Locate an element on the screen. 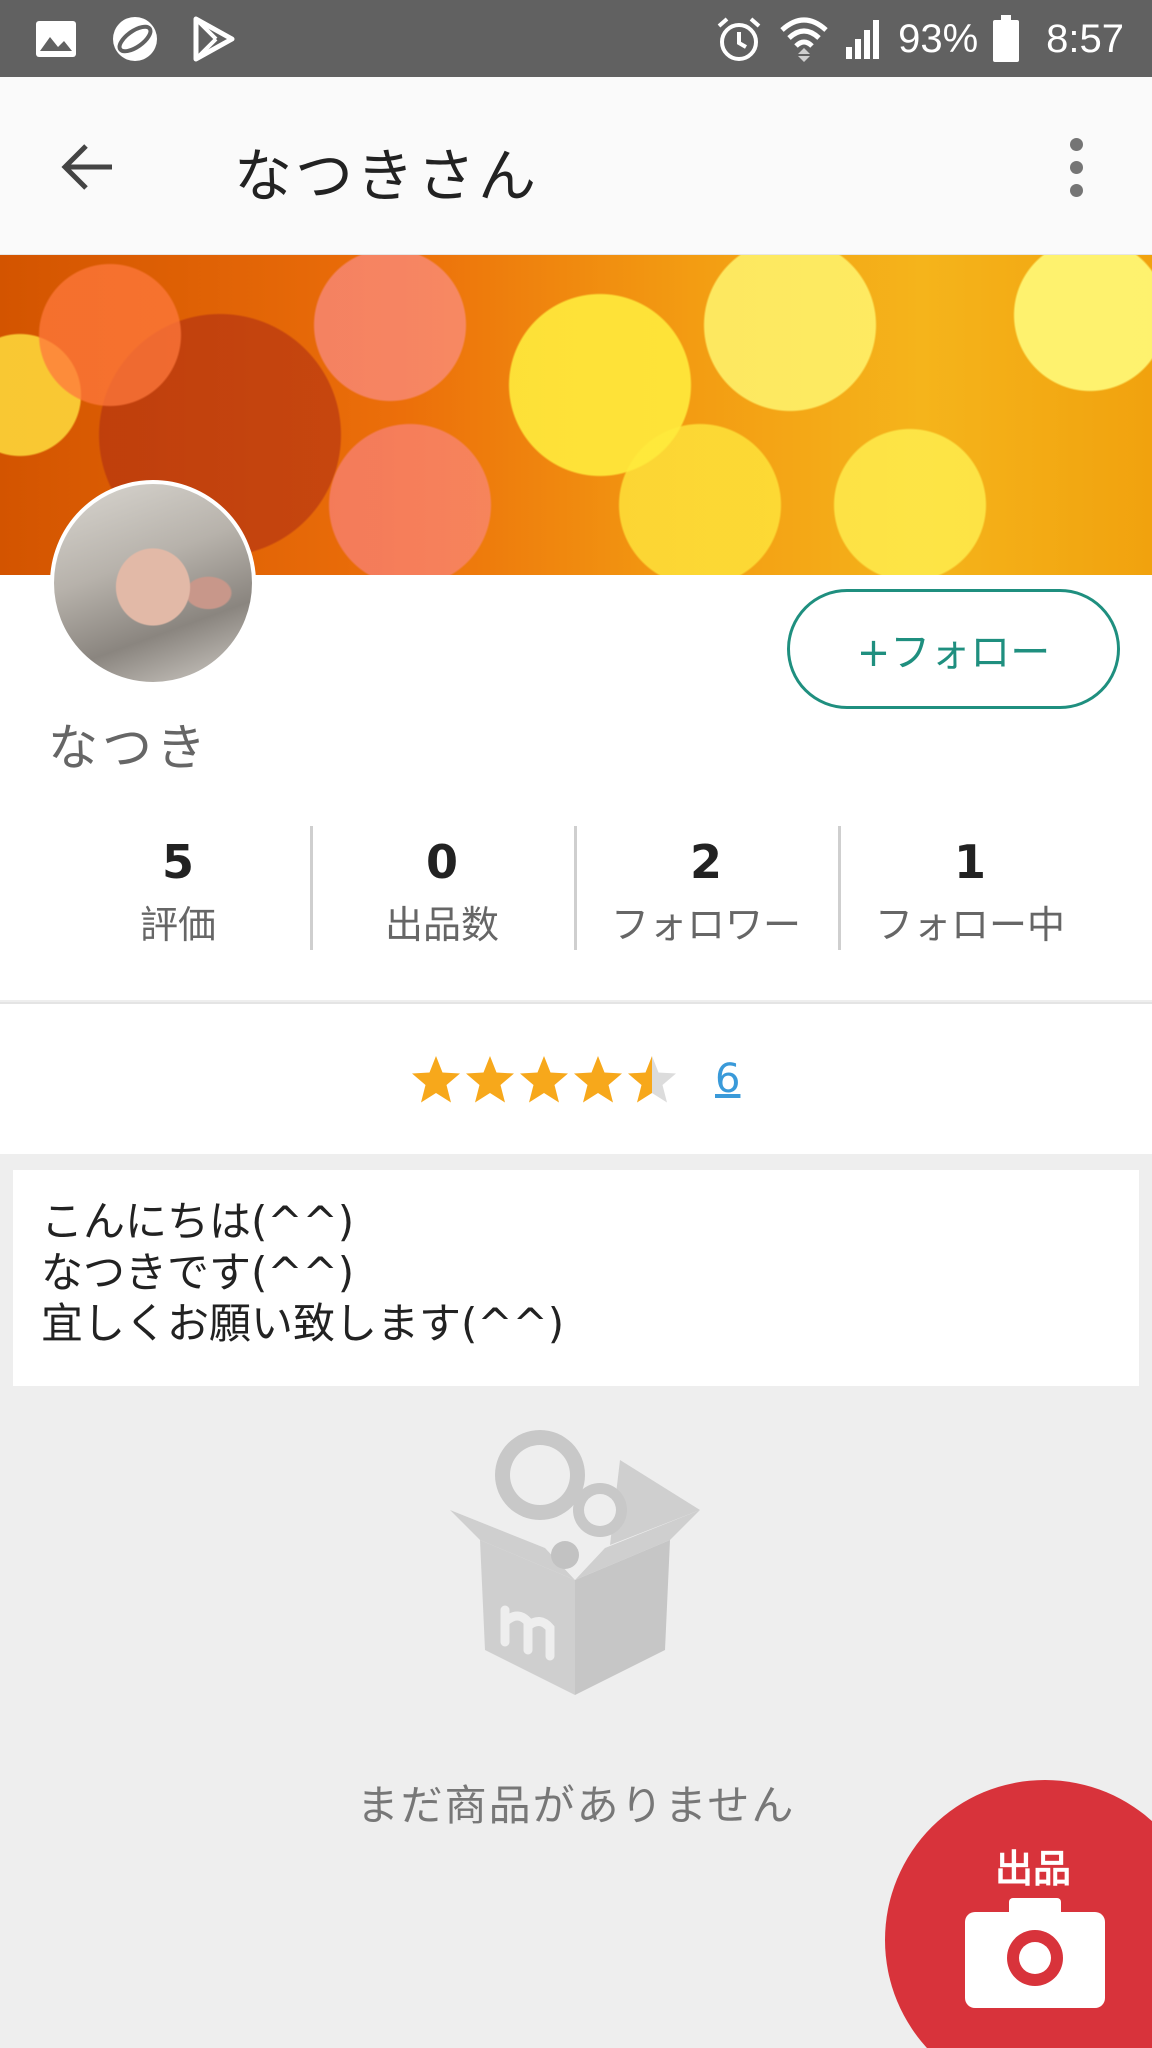  avatar is located at coordinates (153, 583).